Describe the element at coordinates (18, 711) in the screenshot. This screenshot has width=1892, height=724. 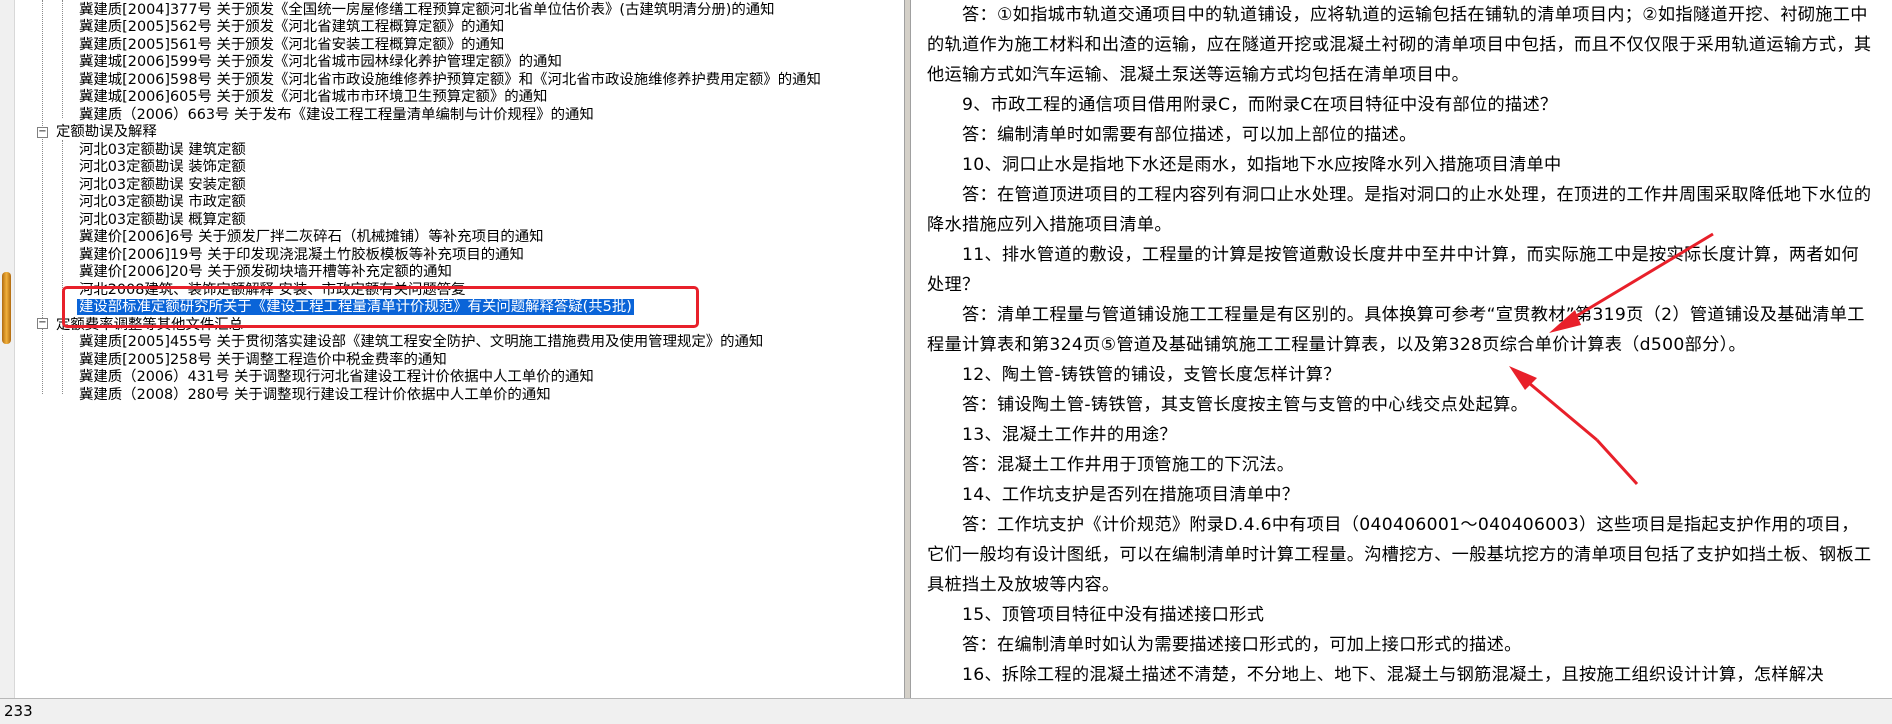
I see `status-bar-text: 233` at that location.